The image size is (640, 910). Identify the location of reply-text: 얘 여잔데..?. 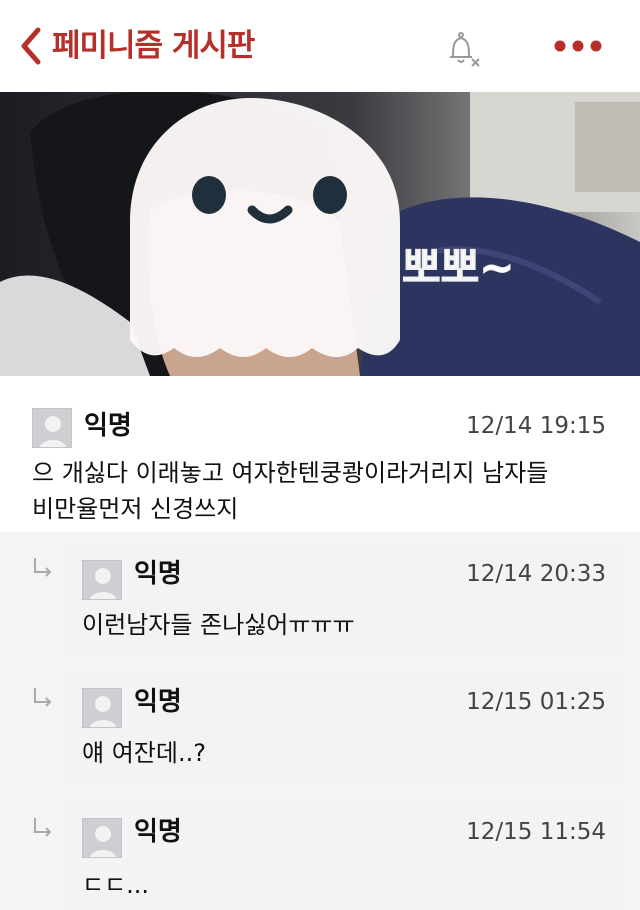
(144, 753).